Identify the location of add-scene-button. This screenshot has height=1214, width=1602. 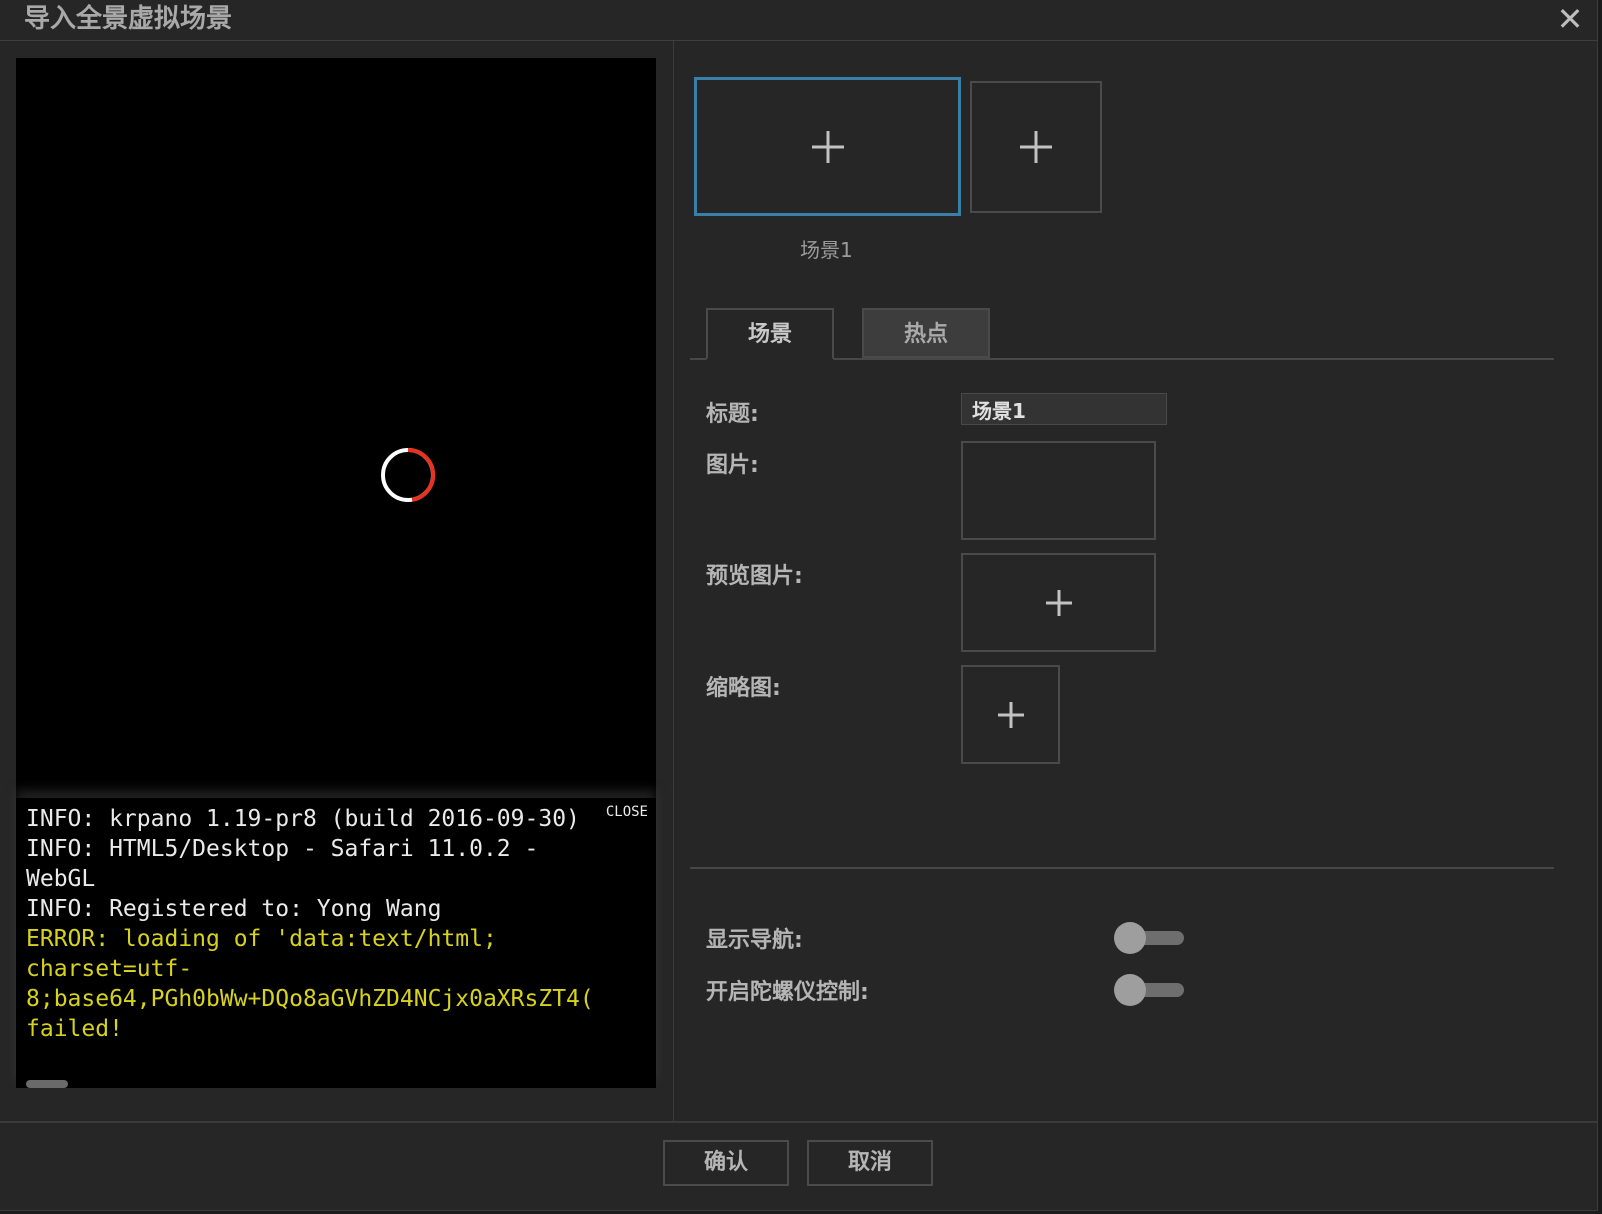
(1036, 147).